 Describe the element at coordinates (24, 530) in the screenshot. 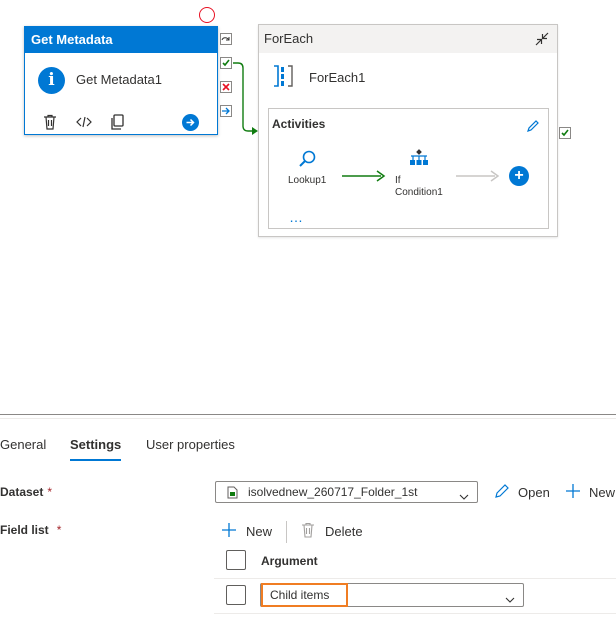

I see `field-list-label-text: Field list` at that location.